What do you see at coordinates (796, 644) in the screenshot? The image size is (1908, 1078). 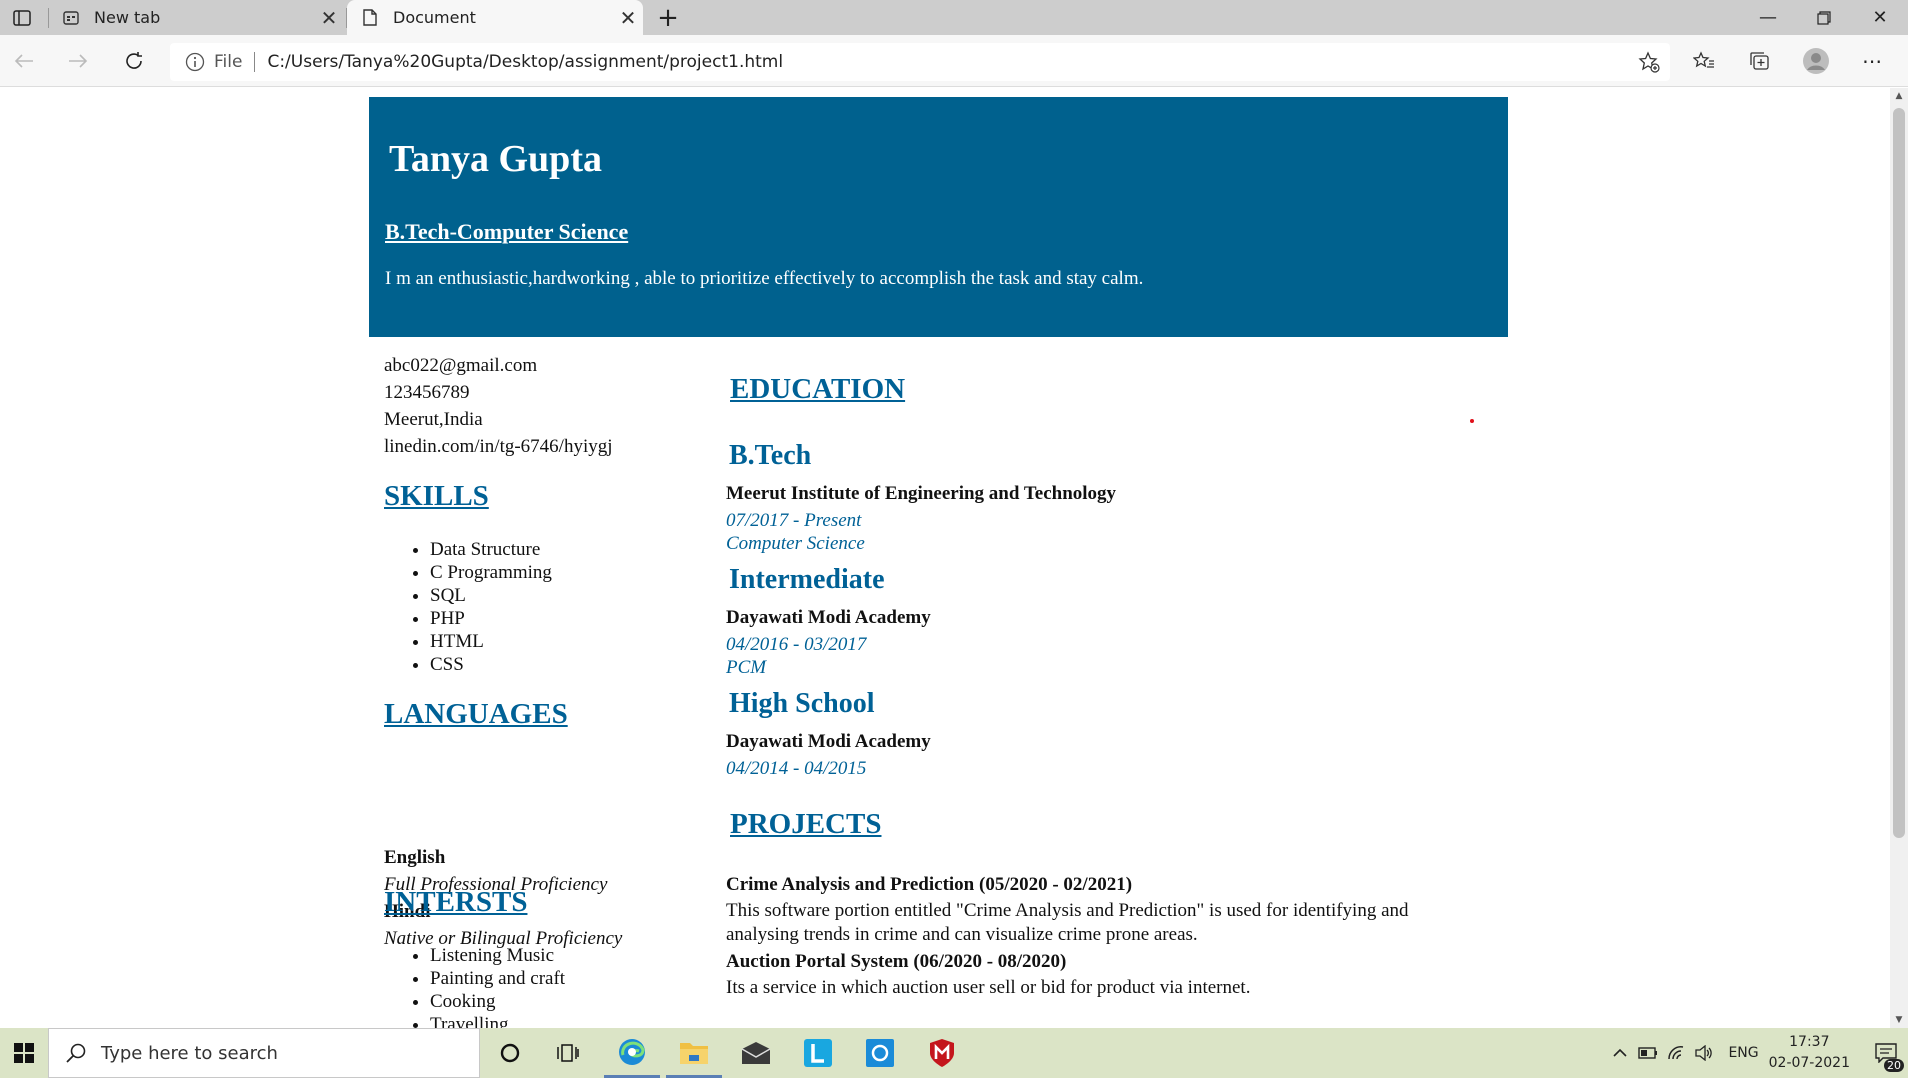 I see `education-dates: 04/2016 - 03/2017` at bounding box center [796, 644].